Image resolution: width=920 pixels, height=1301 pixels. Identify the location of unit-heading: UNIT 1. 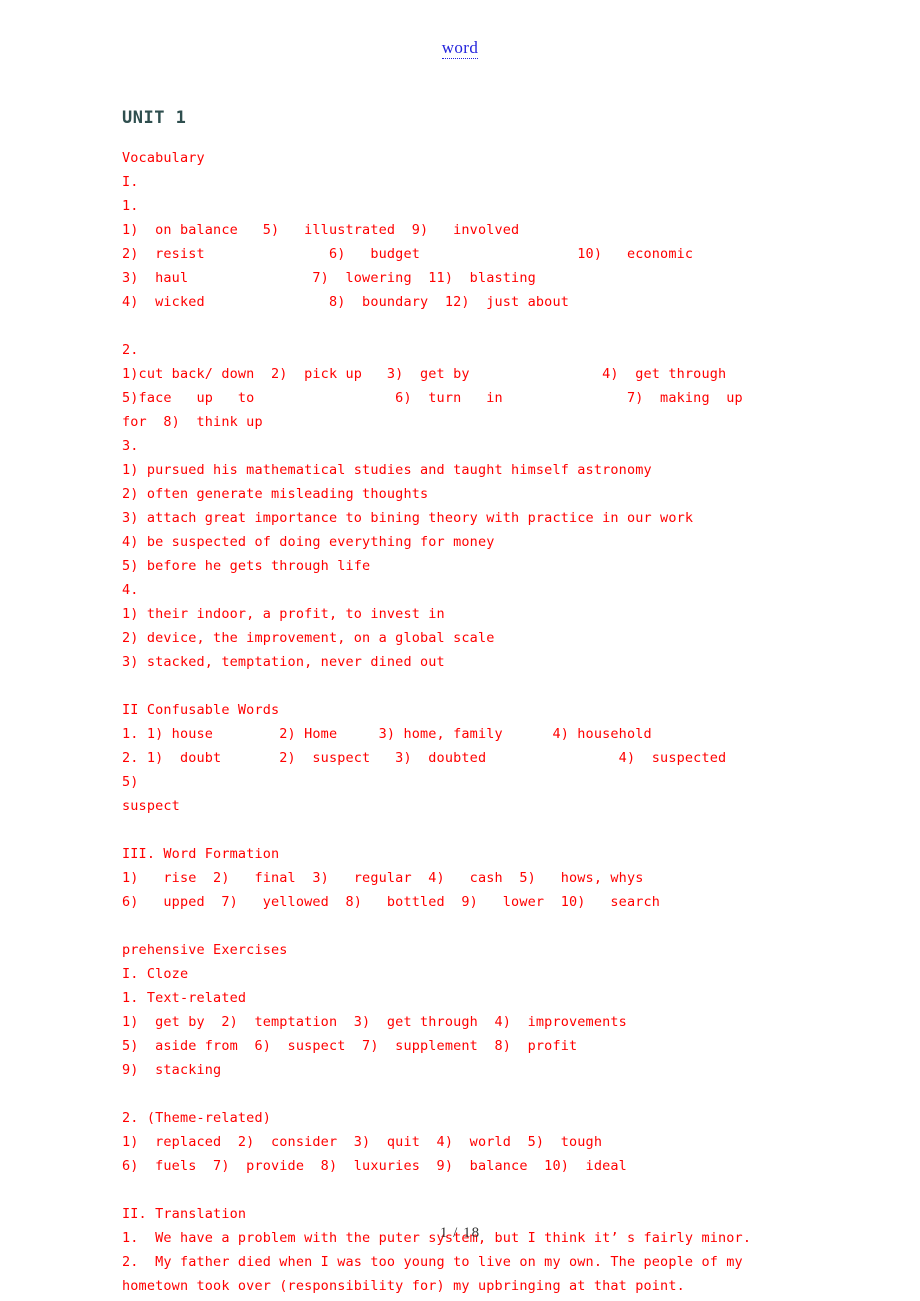
(154, 118).